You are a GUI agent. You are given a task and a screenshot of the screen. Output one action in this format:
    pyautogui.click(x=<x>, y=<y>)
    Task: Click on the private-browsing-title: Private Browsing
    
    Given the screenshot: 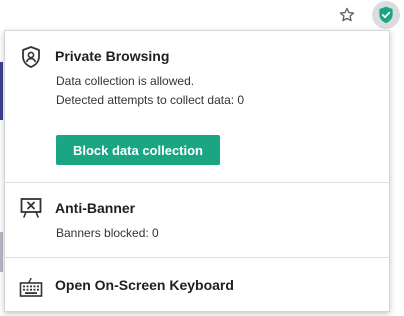 What is the action you would take?
    pyautogui.click(x=112, y=56)
    